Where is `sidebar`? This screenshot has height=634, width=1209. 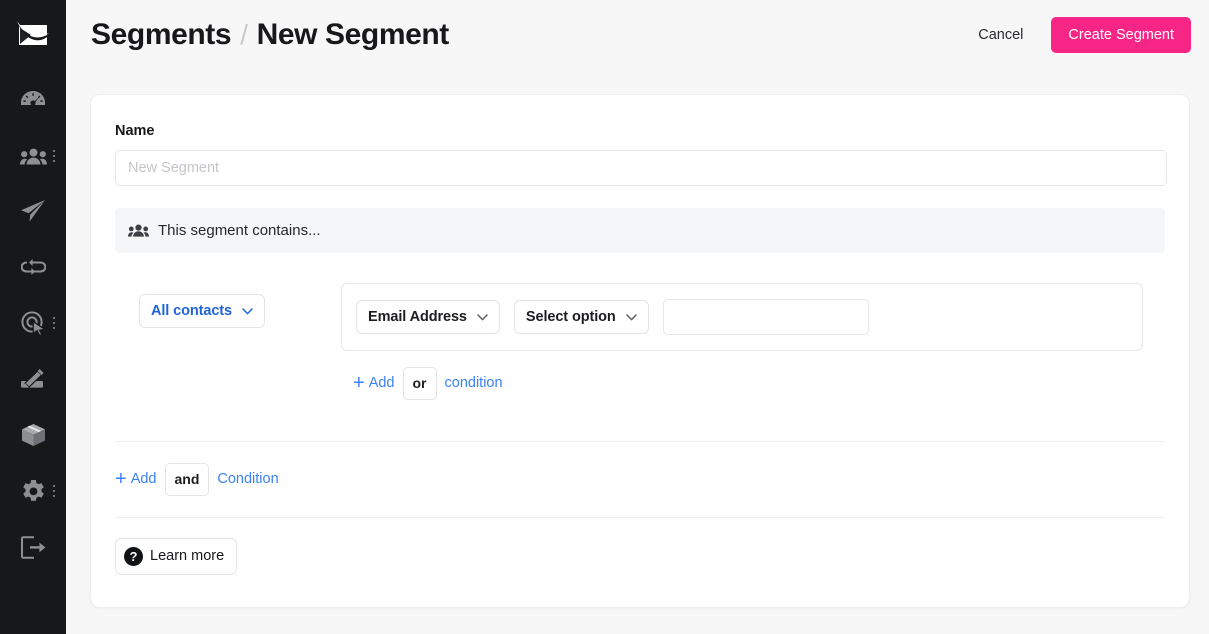
sidebar is located at coordinates (33, 317).